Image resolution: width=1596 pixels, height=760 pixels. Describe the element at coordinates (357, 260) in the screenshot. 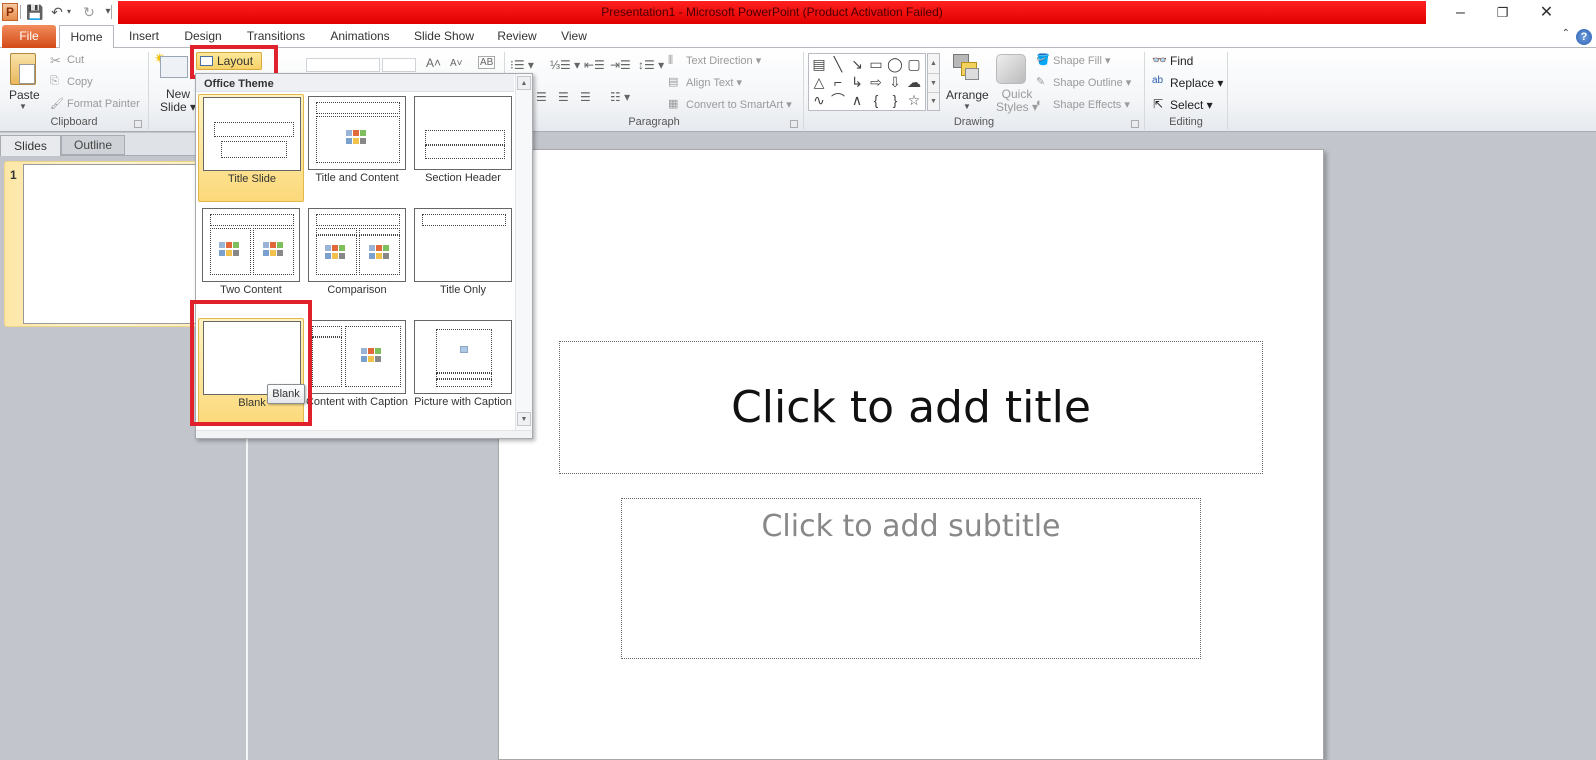

I see `layout-comparison: Comparison` at that location.